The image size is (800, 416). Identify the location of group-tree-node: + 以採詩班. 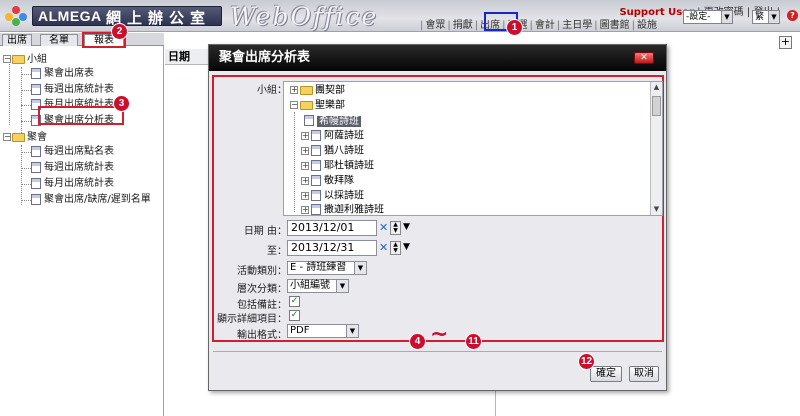
(332, 196).